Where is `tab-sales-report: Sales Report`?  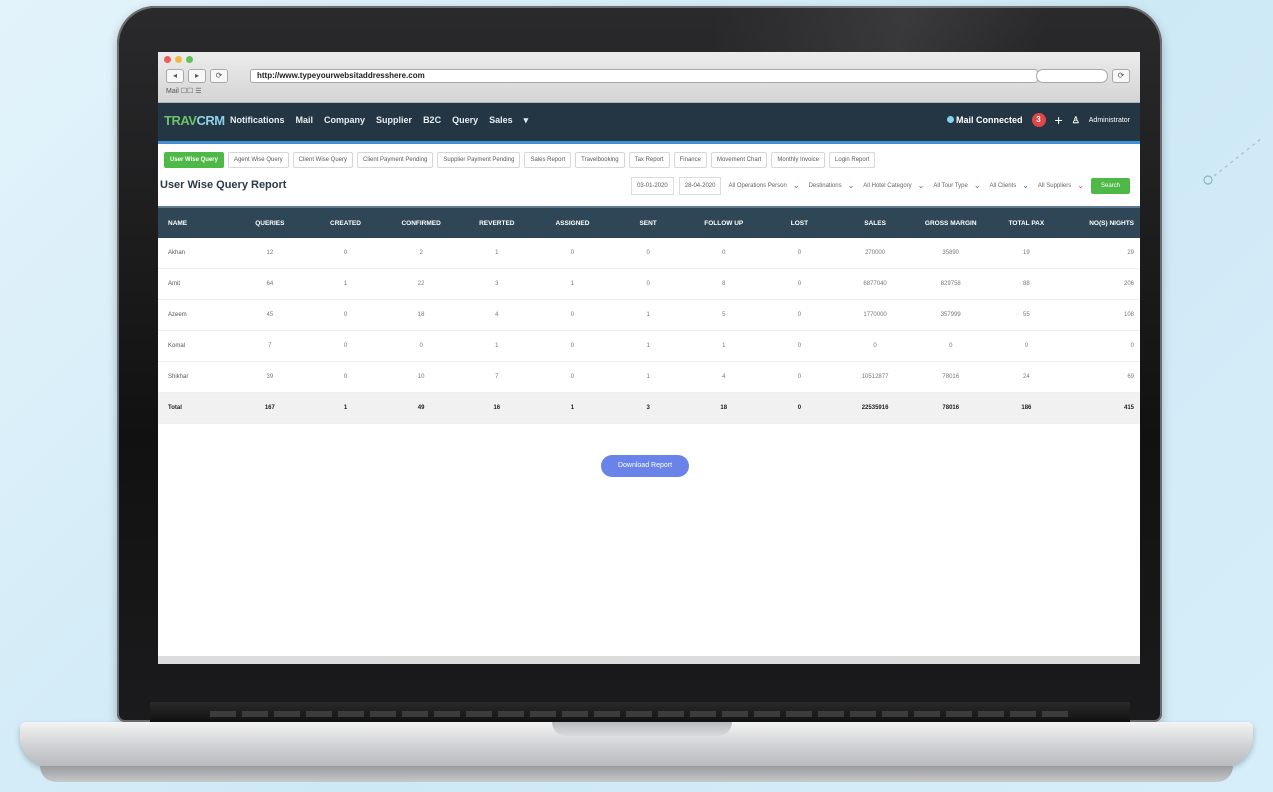
tab-sales-report: Sales Report is located at coordinates (548, 160).